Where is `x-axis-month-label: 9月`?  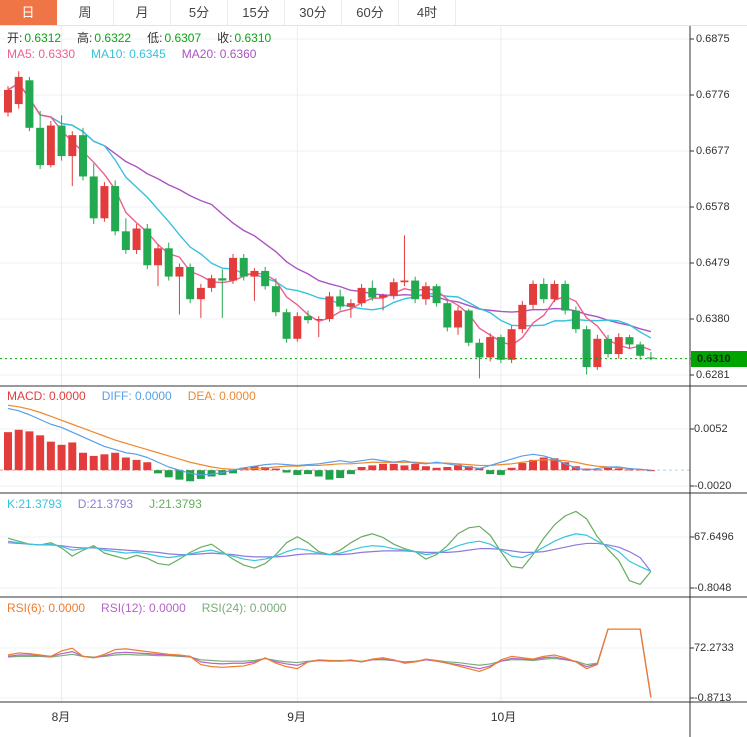
x-axis-month-label: 9月 is located at coordinates (296, 717).